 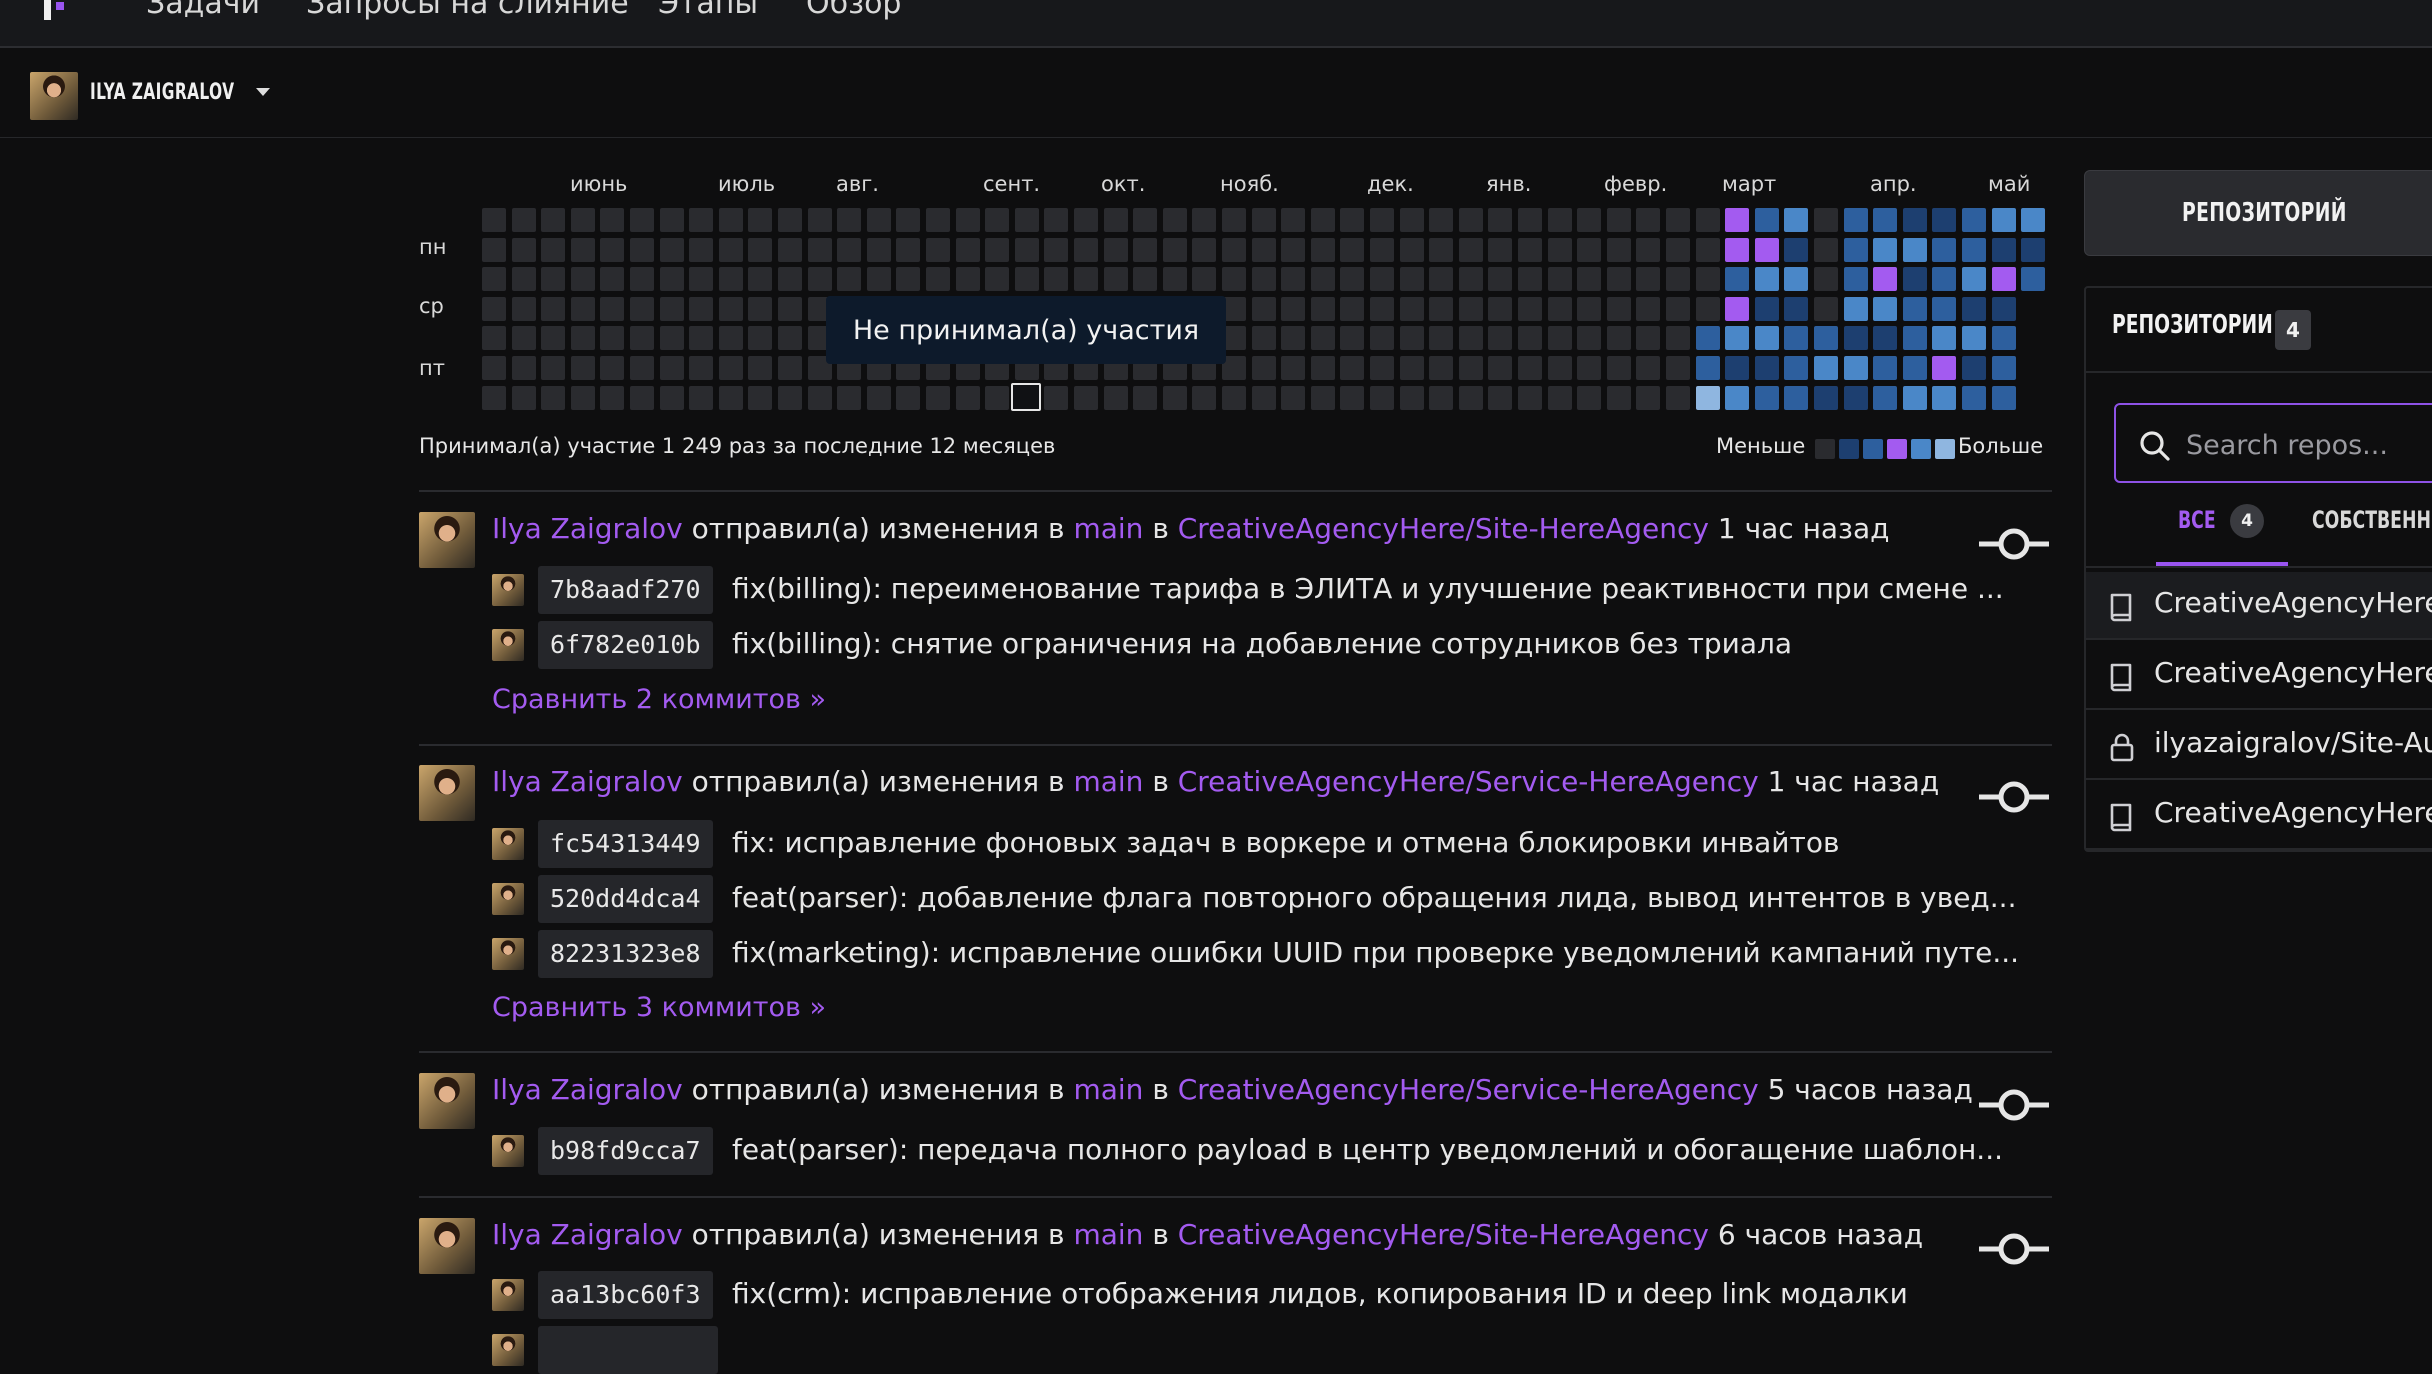 I want to click on repo-list-item: CreativeAgencyHere/Site-HereAgency, so click(x=2259, y=606).